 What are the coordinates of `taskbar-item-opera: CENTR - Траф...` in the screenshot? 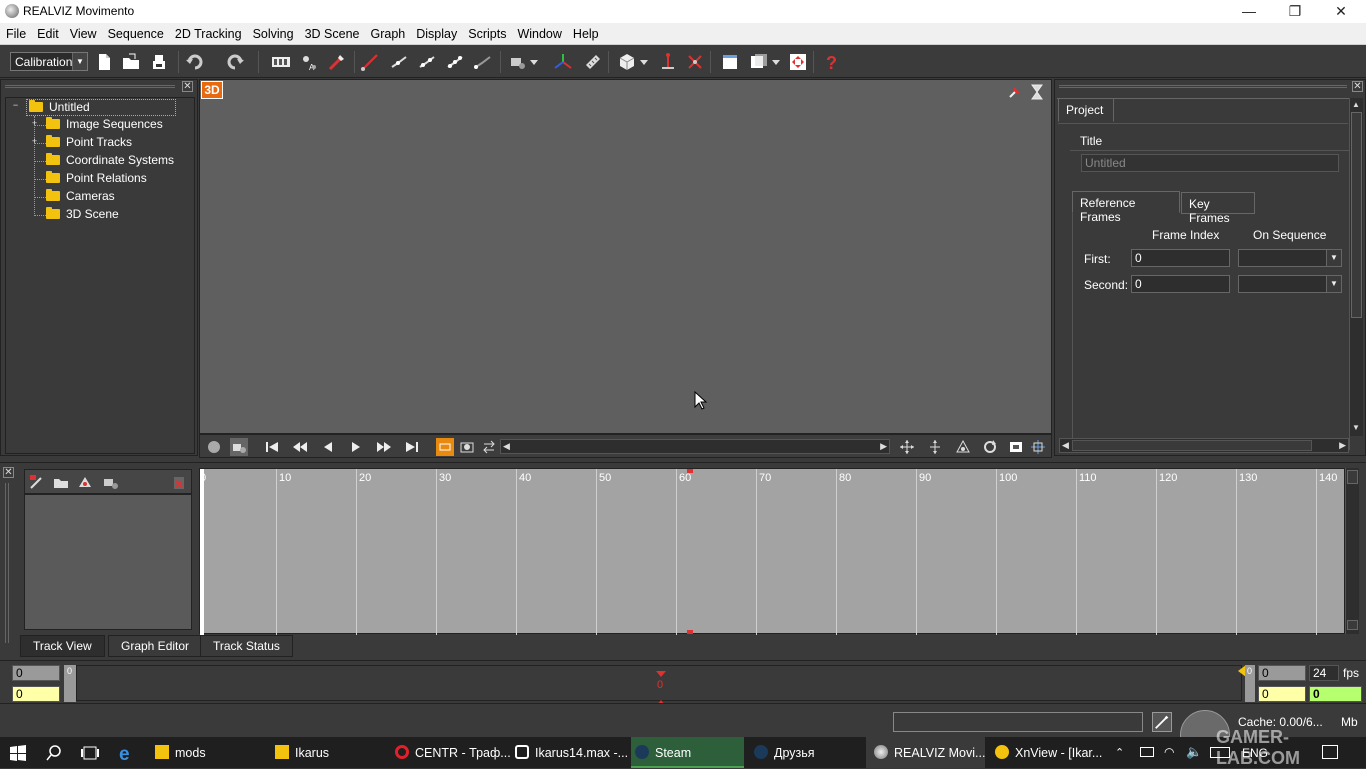 It's located at (449, 752).